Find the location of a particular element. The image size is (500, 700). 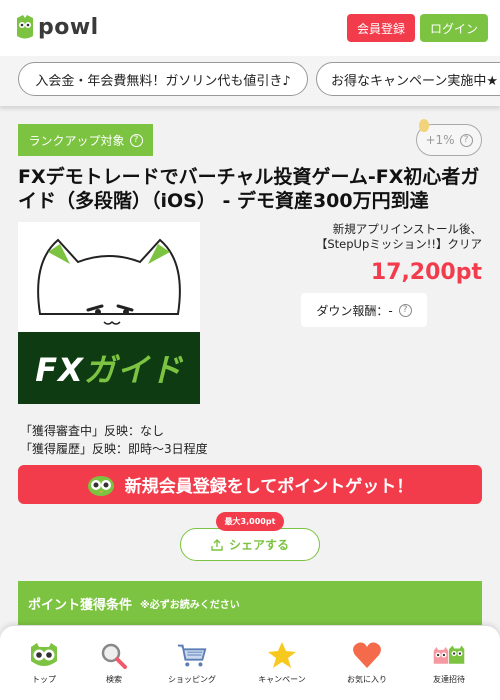

bonus-rate-label: +1% is located at coordinates (440, 140).